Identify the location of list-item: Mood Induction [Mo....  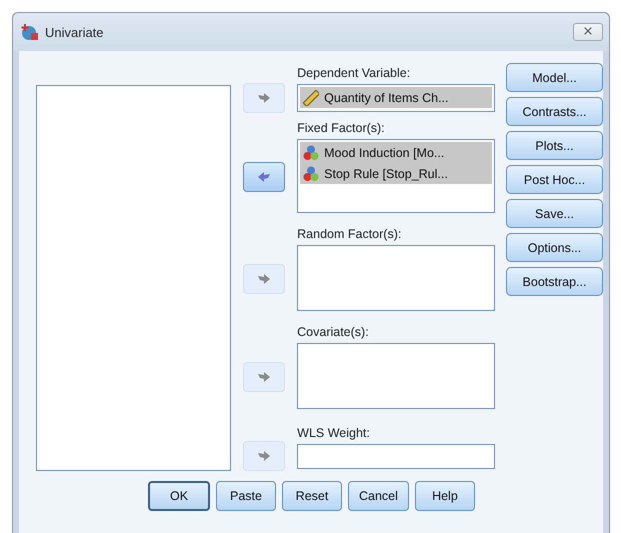
(396, 152).